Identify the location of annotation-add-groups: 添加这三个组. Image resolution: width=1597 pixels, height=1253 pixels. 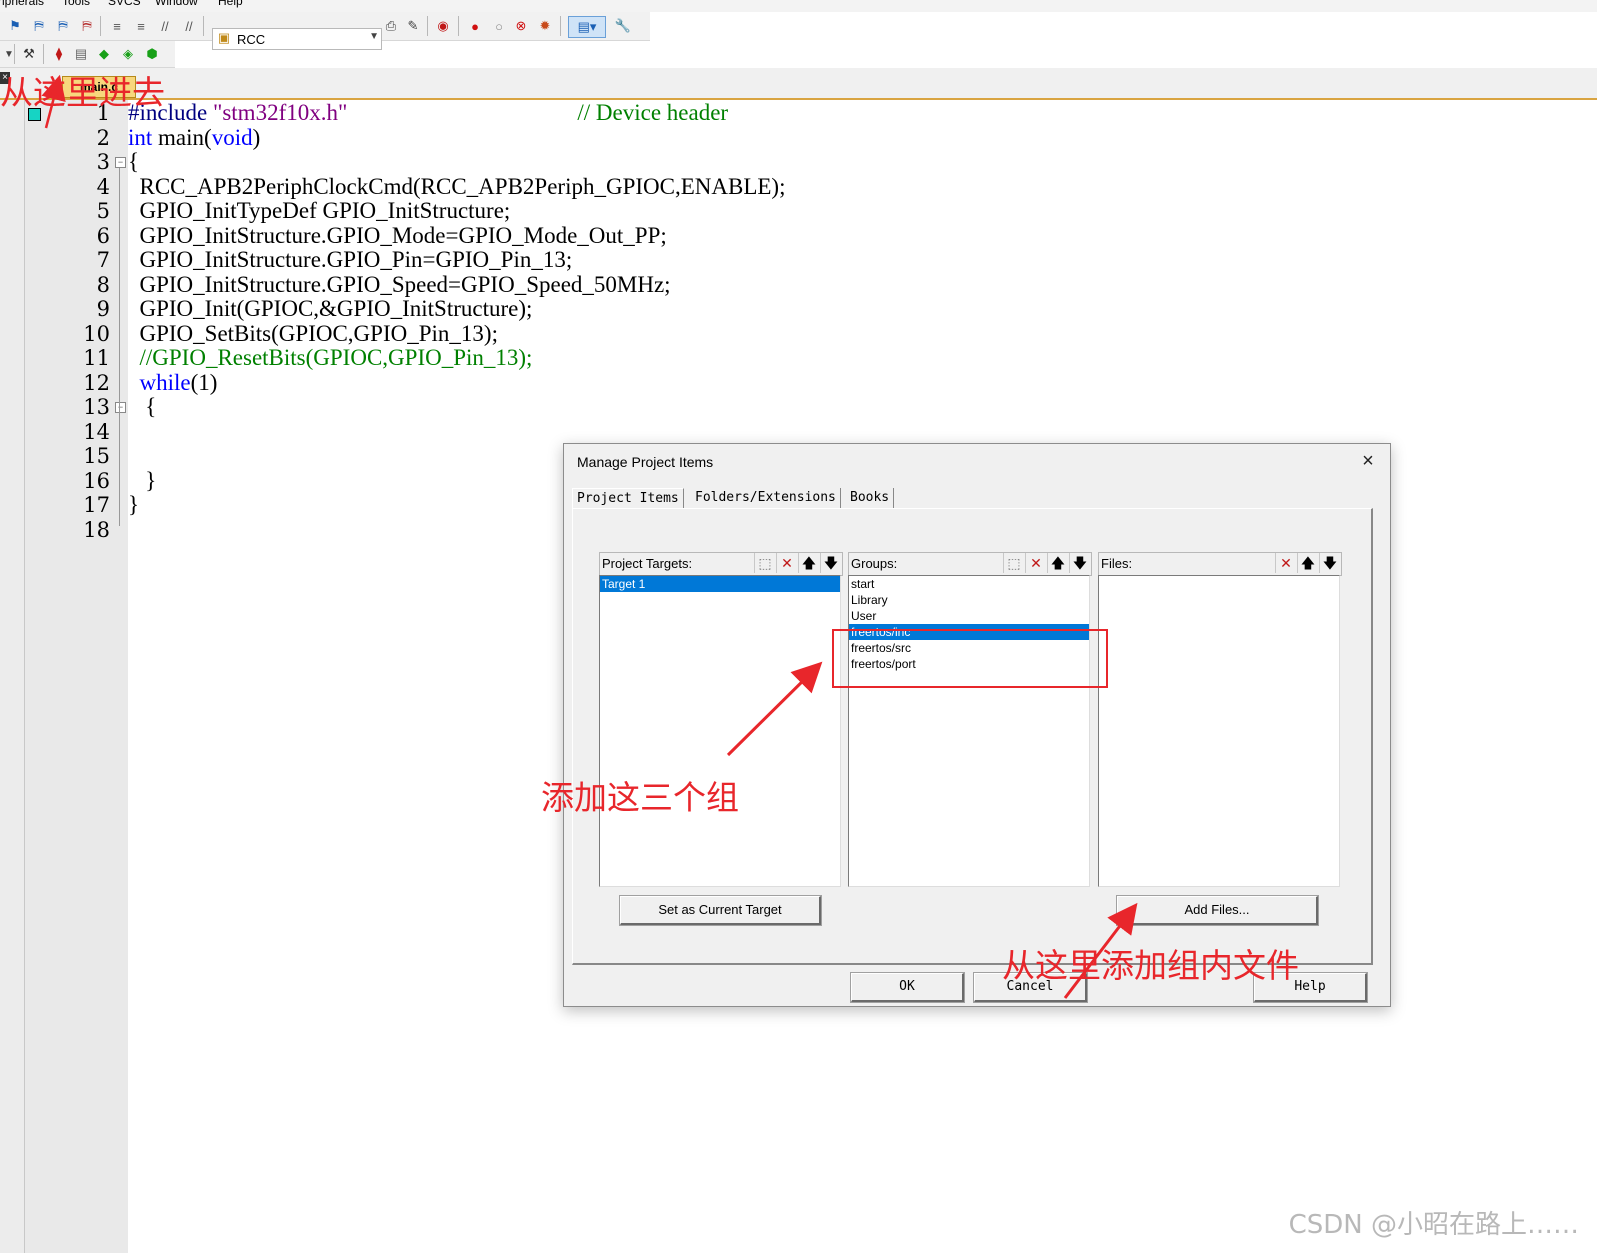
(640, 797).